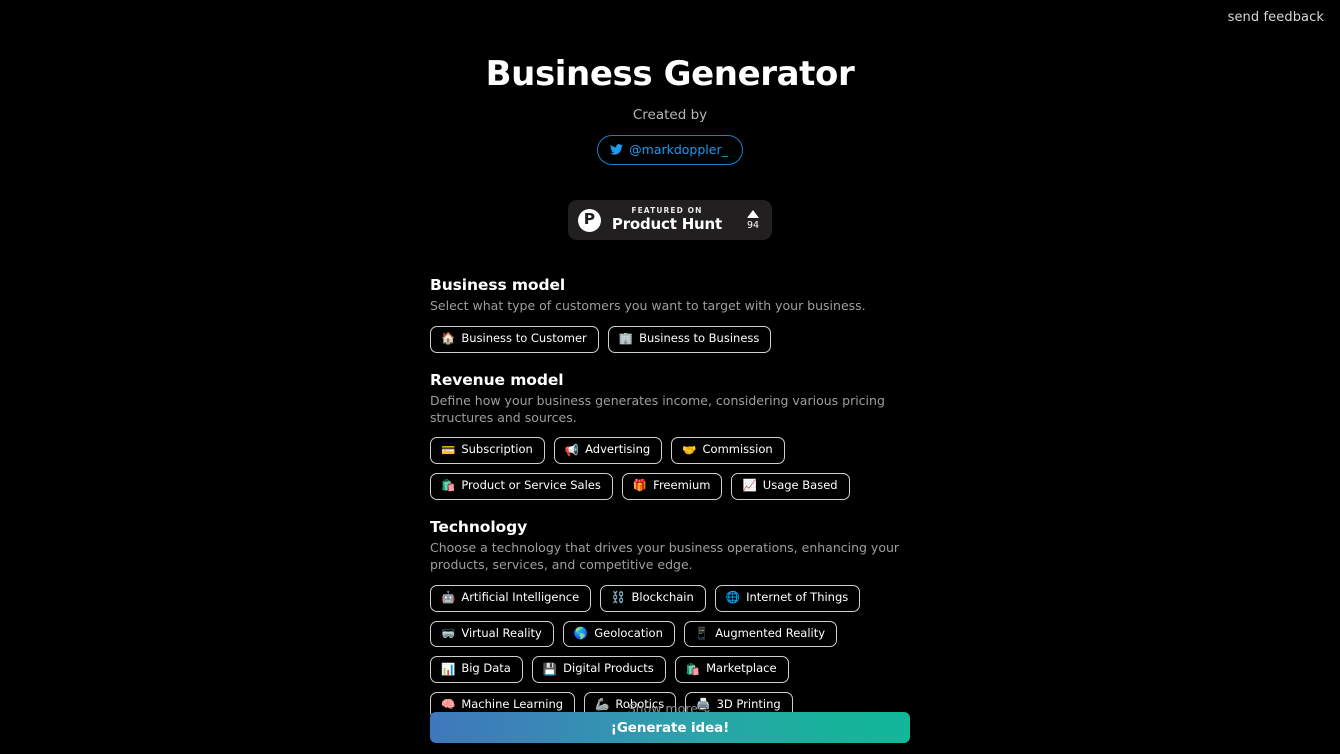 The height and width of the screenshot is (754, 1340). Describe the element at coordinates (448, 338) in the screenshot. I see `house-icon: 🏠` at that location.